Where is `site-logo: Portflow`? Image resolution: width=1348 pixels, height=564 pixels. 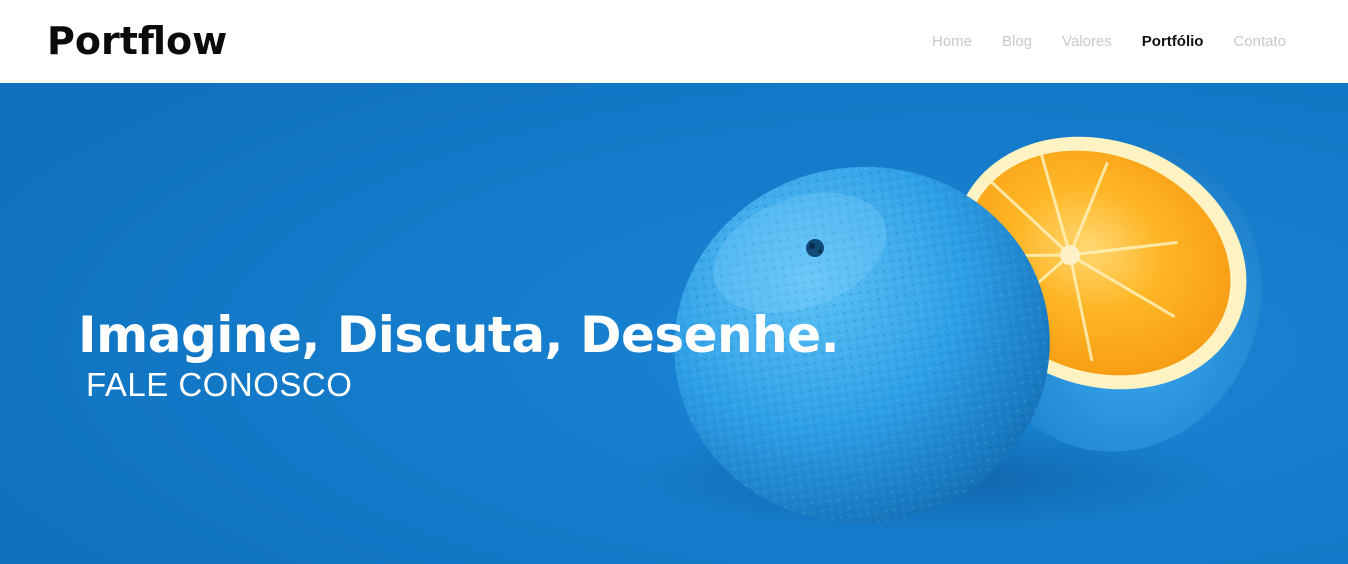
site-logo: Portflow is located at coordinates (137, 41).